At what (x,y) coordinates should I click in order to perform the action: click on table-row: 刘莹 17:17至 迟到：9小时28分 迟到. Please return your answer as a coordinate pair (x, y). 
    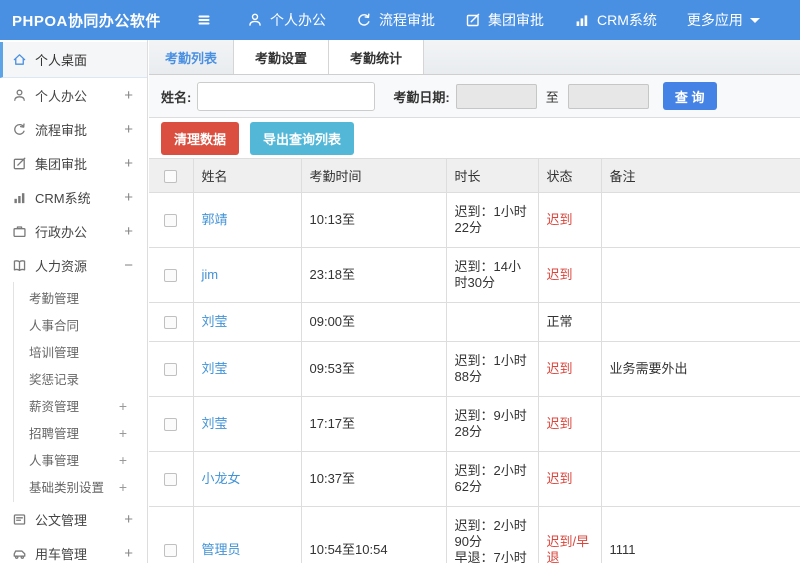
    Looking at the image, I should click on (474, 424).